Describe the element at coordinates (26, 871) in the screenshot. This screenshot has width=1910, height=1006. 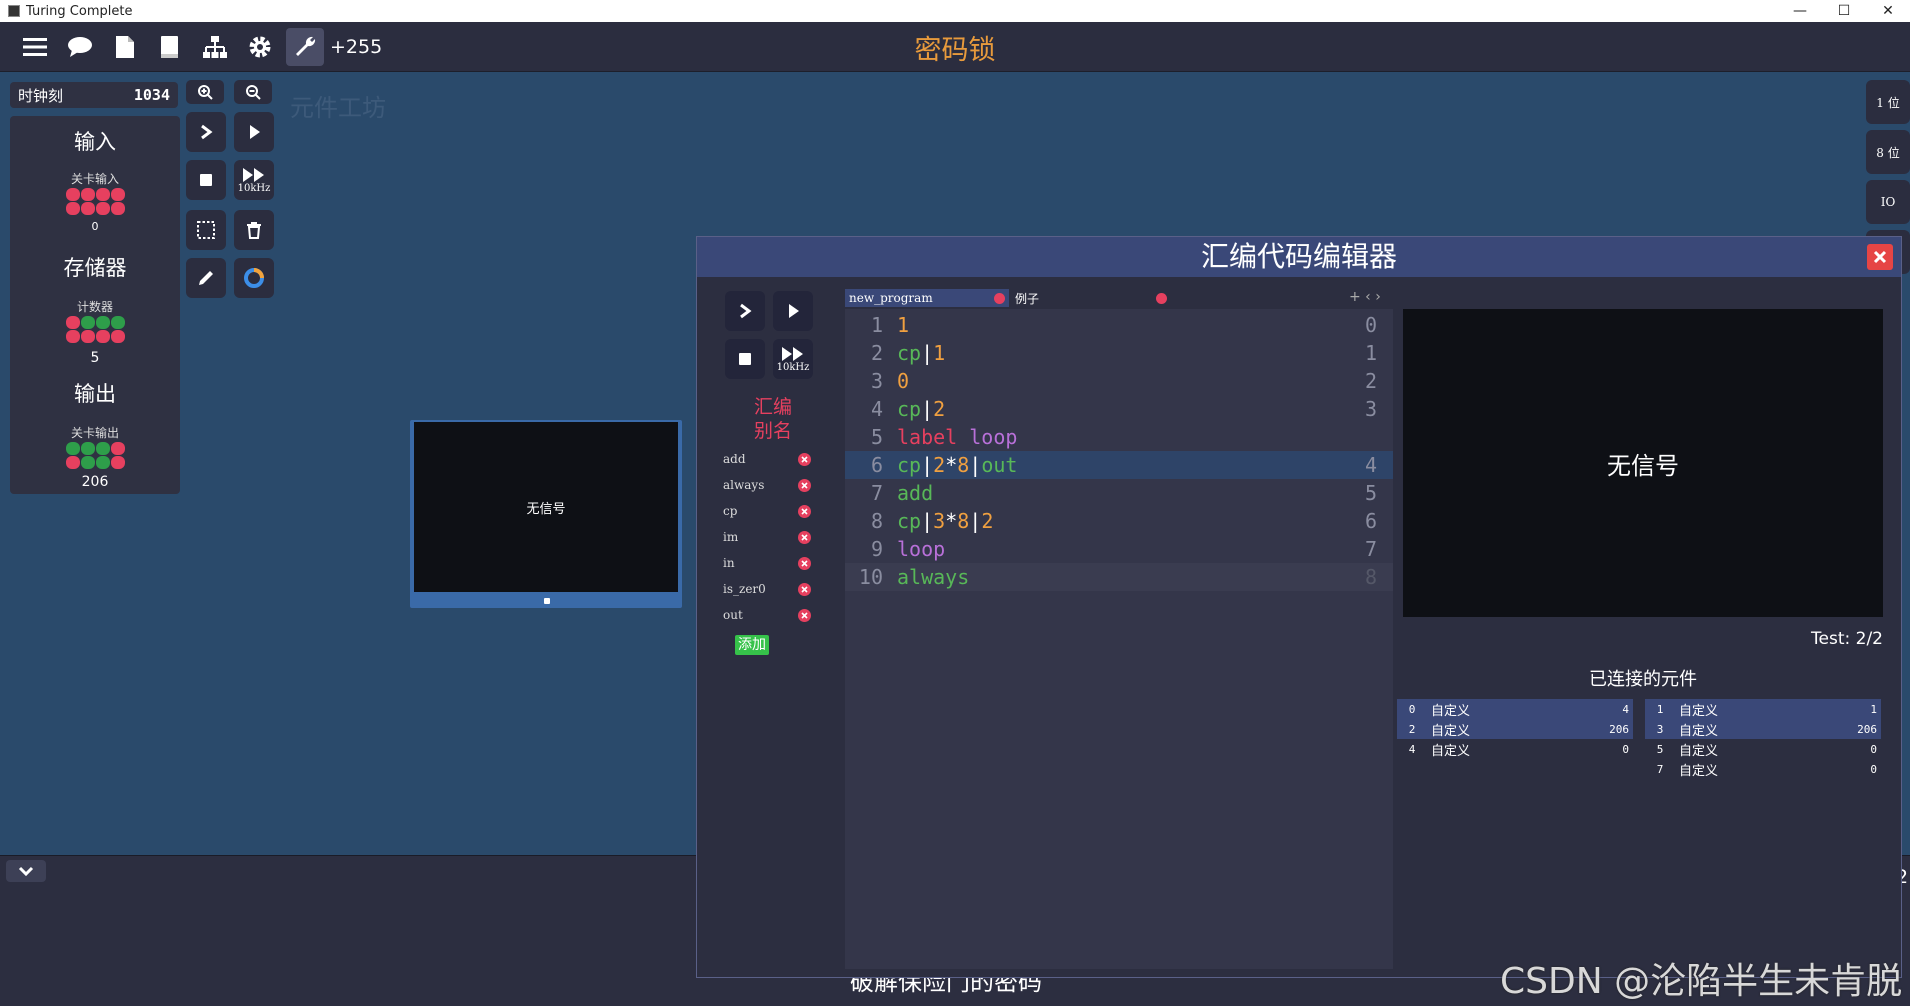
I see `collapse-panel-button` at that location.